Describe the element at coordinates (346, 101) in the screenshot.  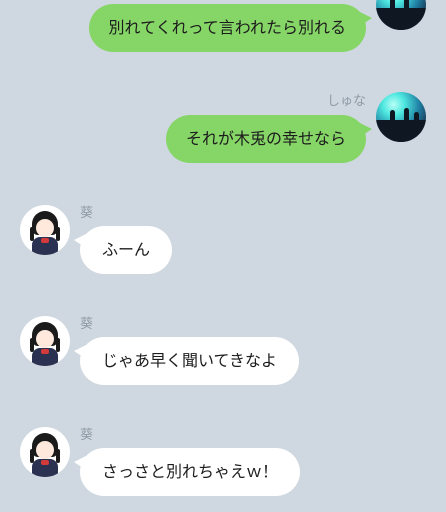
I see `sender-name: しゅな` at that location.